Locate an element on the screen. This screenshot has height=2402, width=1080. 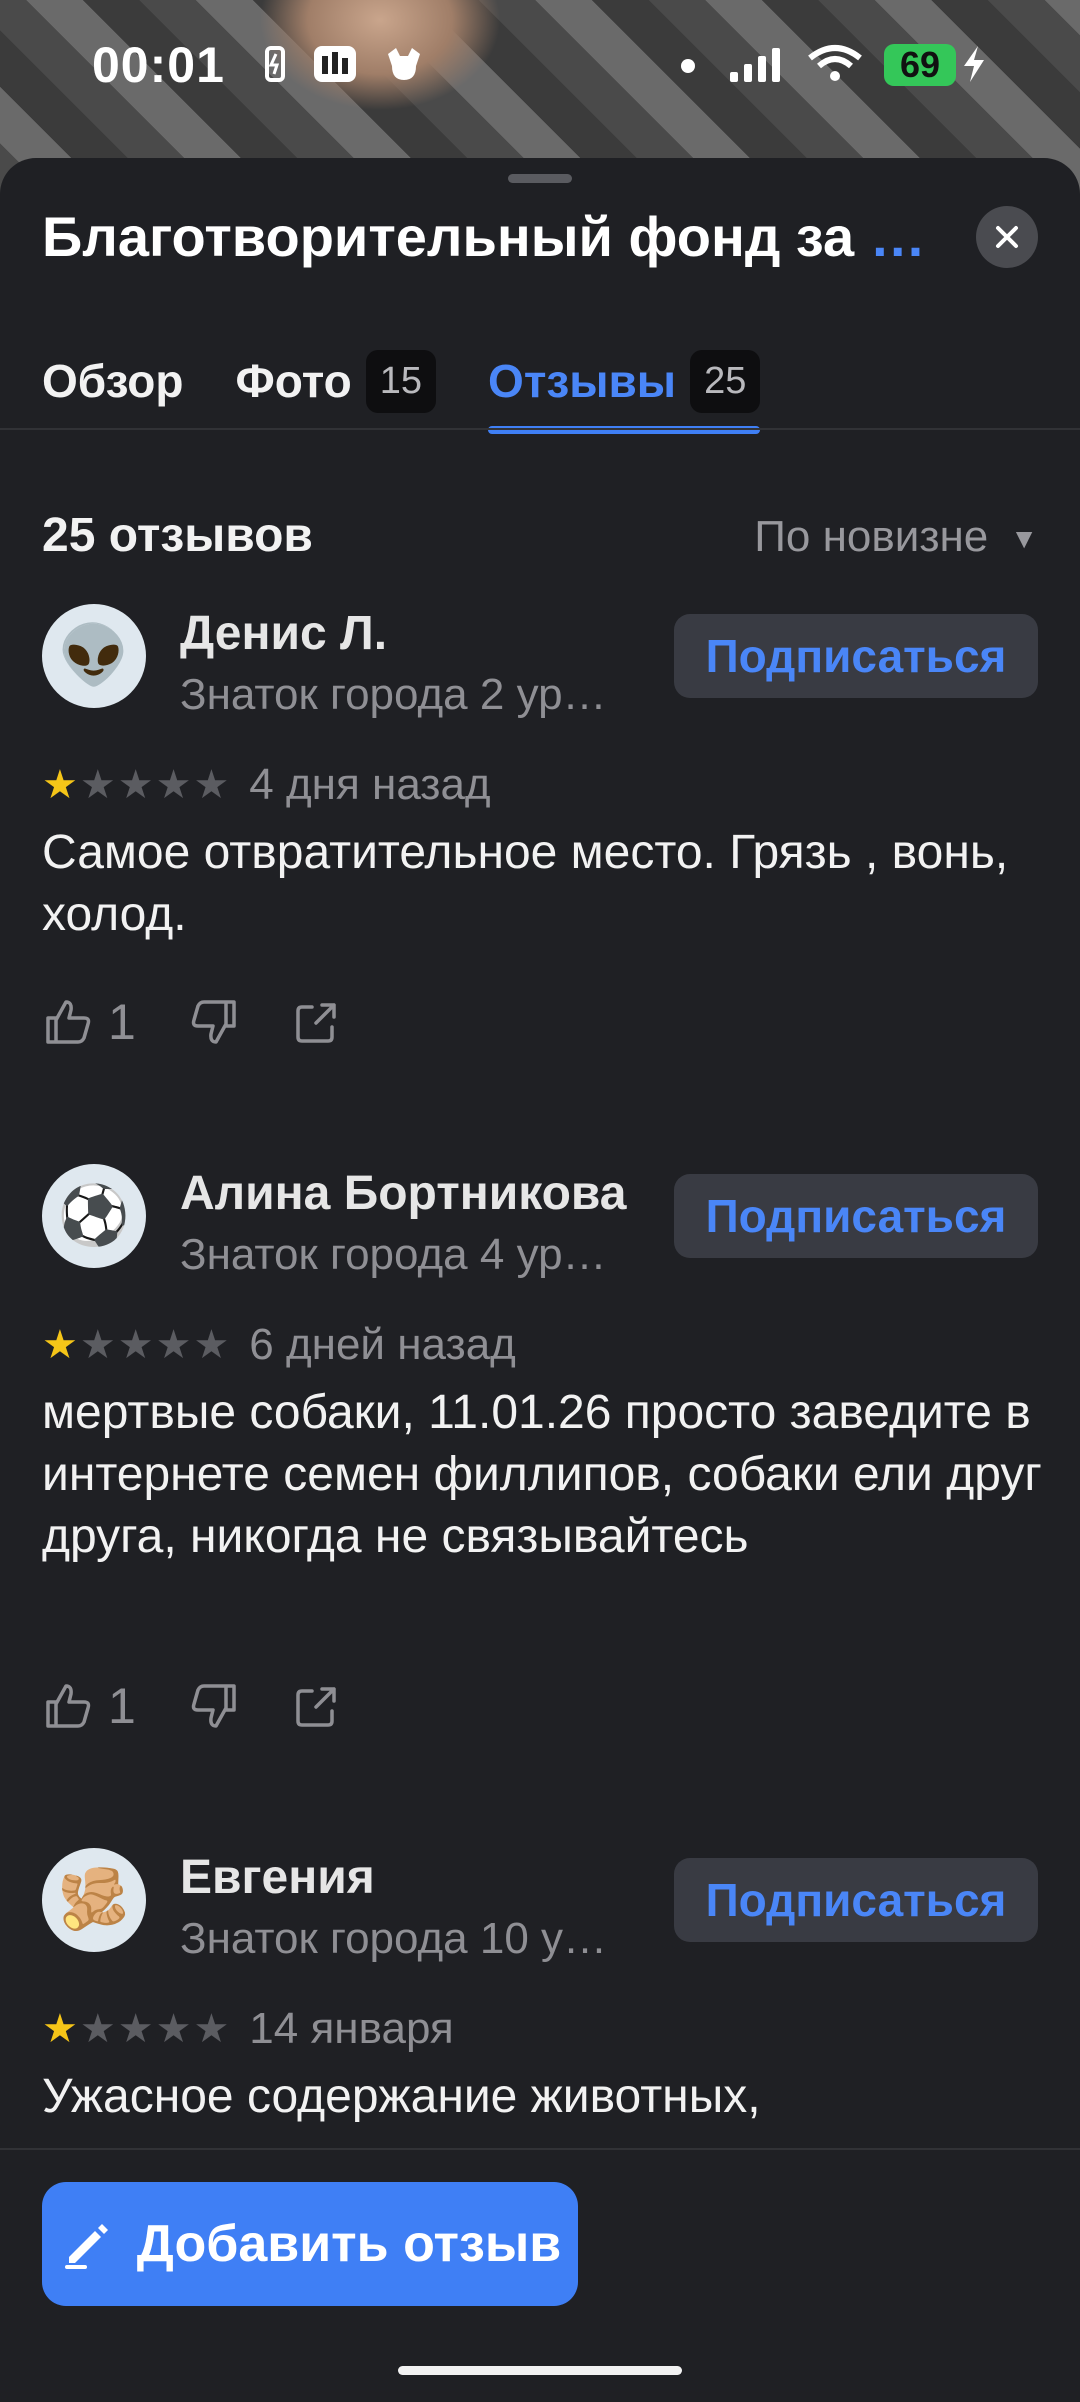
close-icon is located at coordinates (1007, 237).